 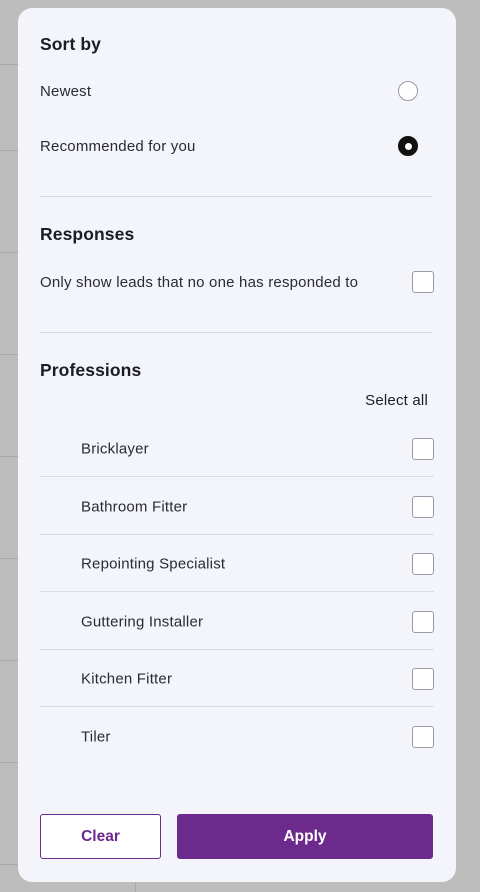 I want to click on profession-label: Bricklayer, so click(x=115, y=448).